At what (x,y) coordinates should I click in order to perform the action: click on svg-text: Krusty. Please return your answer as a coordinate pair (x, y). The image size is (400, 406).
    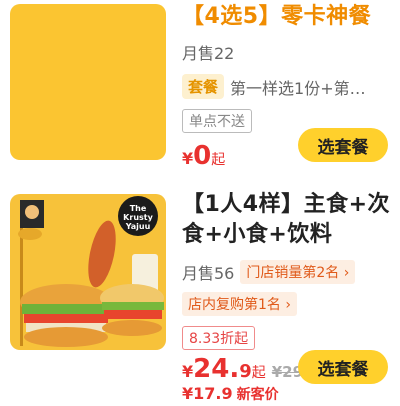
    Looking at the image, I should click on (138, 217).